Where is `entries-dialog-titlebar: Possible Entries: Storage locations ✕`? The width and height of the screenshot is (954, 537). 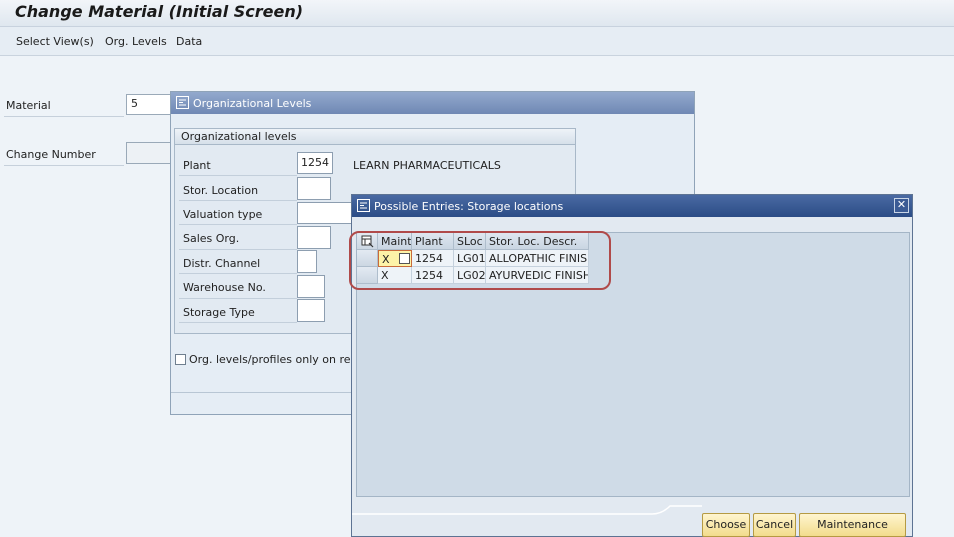 entries-dialog-titlebar: Possible Entries: Storage locations ✕ is located at coordinates (632, 206).